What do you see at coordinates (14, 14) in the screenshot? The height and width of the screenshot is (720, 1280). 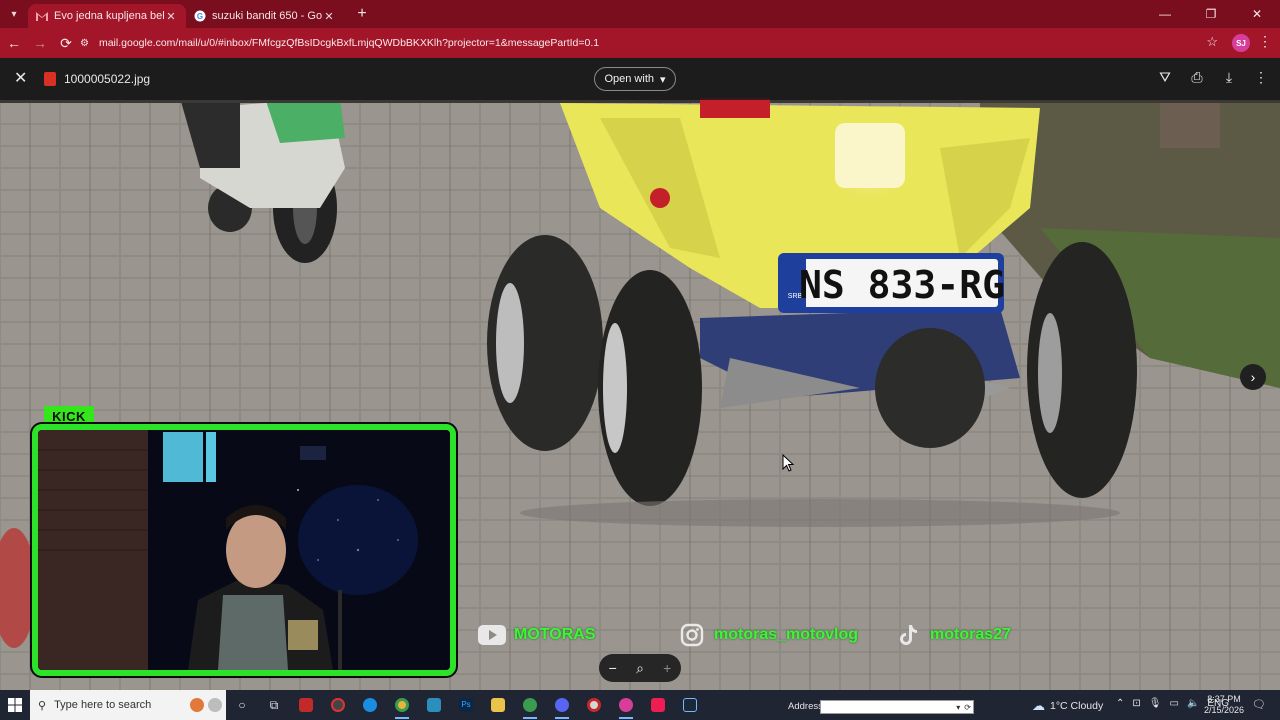 I see `tab-search-icon: ▾` at bounding box center [14, 14].